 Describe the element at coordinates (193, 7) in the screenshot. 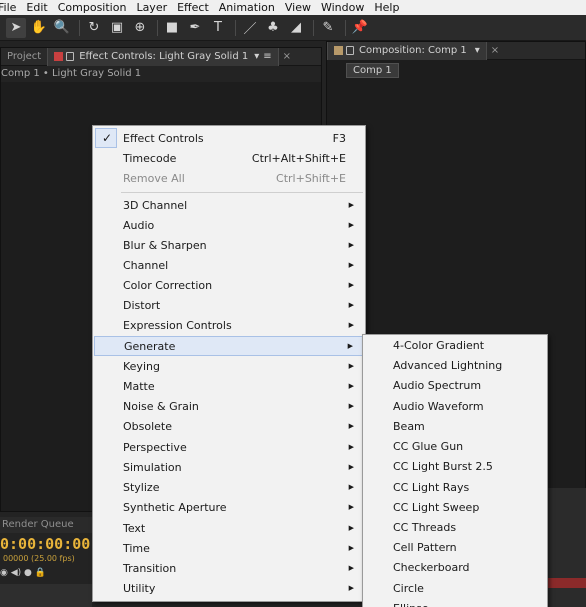

I see `menu-effect: Effect` at that location.